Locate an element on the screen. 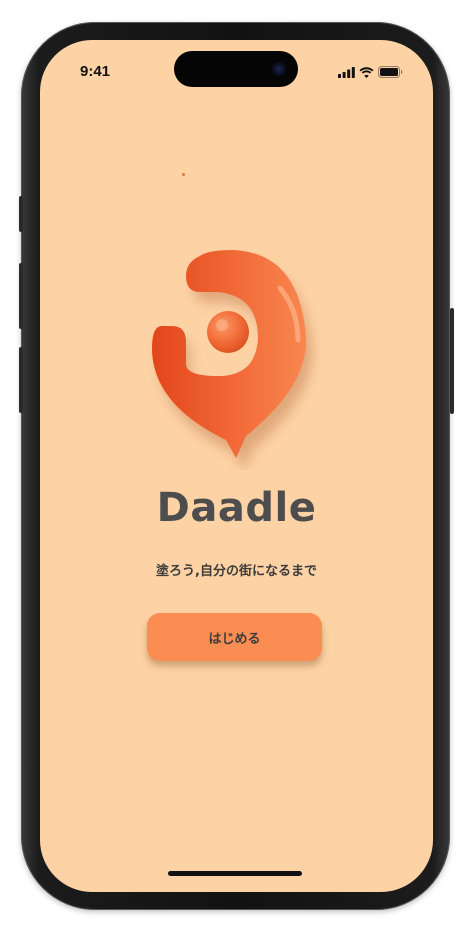  dynamic-island is located at coordinates (236, 69).